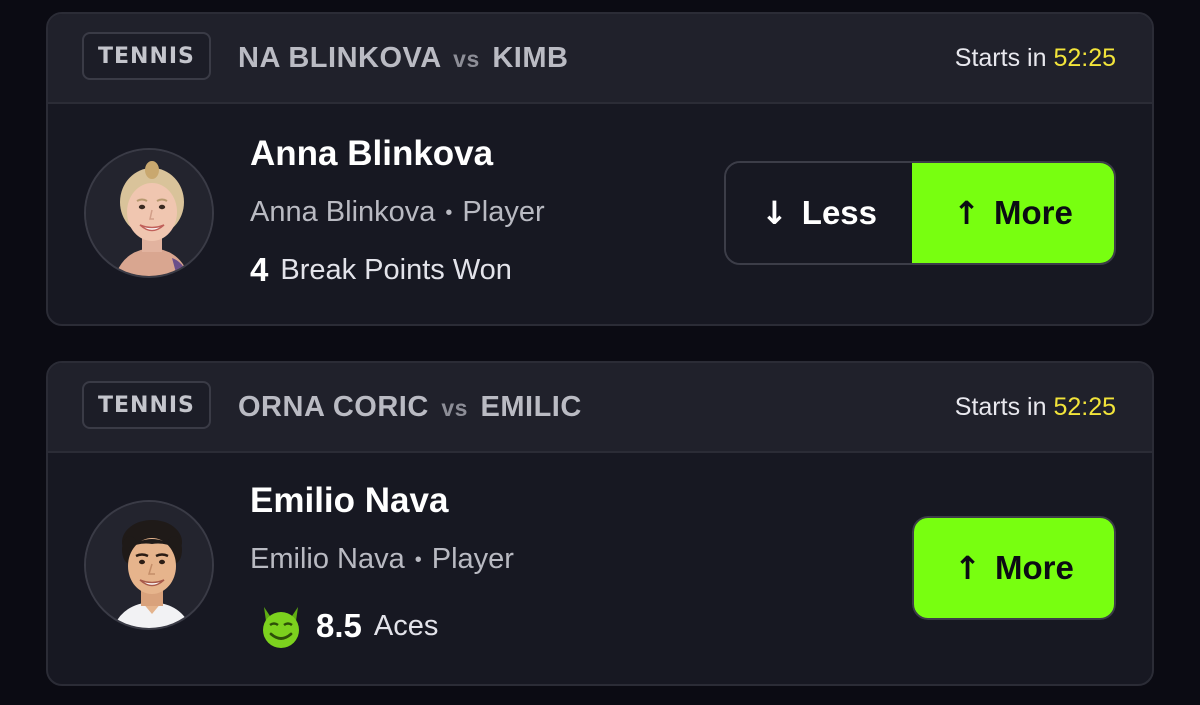 Image resolution: width=1200 pixels, height=705 pixels. Describe the element at coordinates (839, 212) in the screenshot. I see `less-label: Less` at that location.